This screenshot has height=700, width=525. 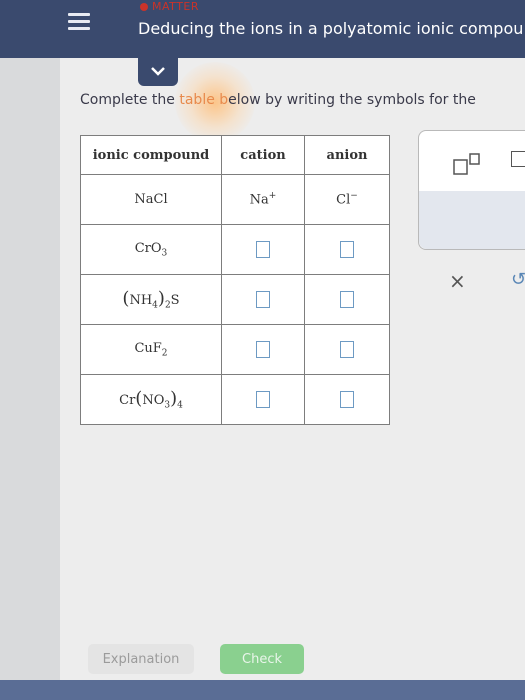 I want to click on explanation-button: Explanation, so click(x=141, y=659).